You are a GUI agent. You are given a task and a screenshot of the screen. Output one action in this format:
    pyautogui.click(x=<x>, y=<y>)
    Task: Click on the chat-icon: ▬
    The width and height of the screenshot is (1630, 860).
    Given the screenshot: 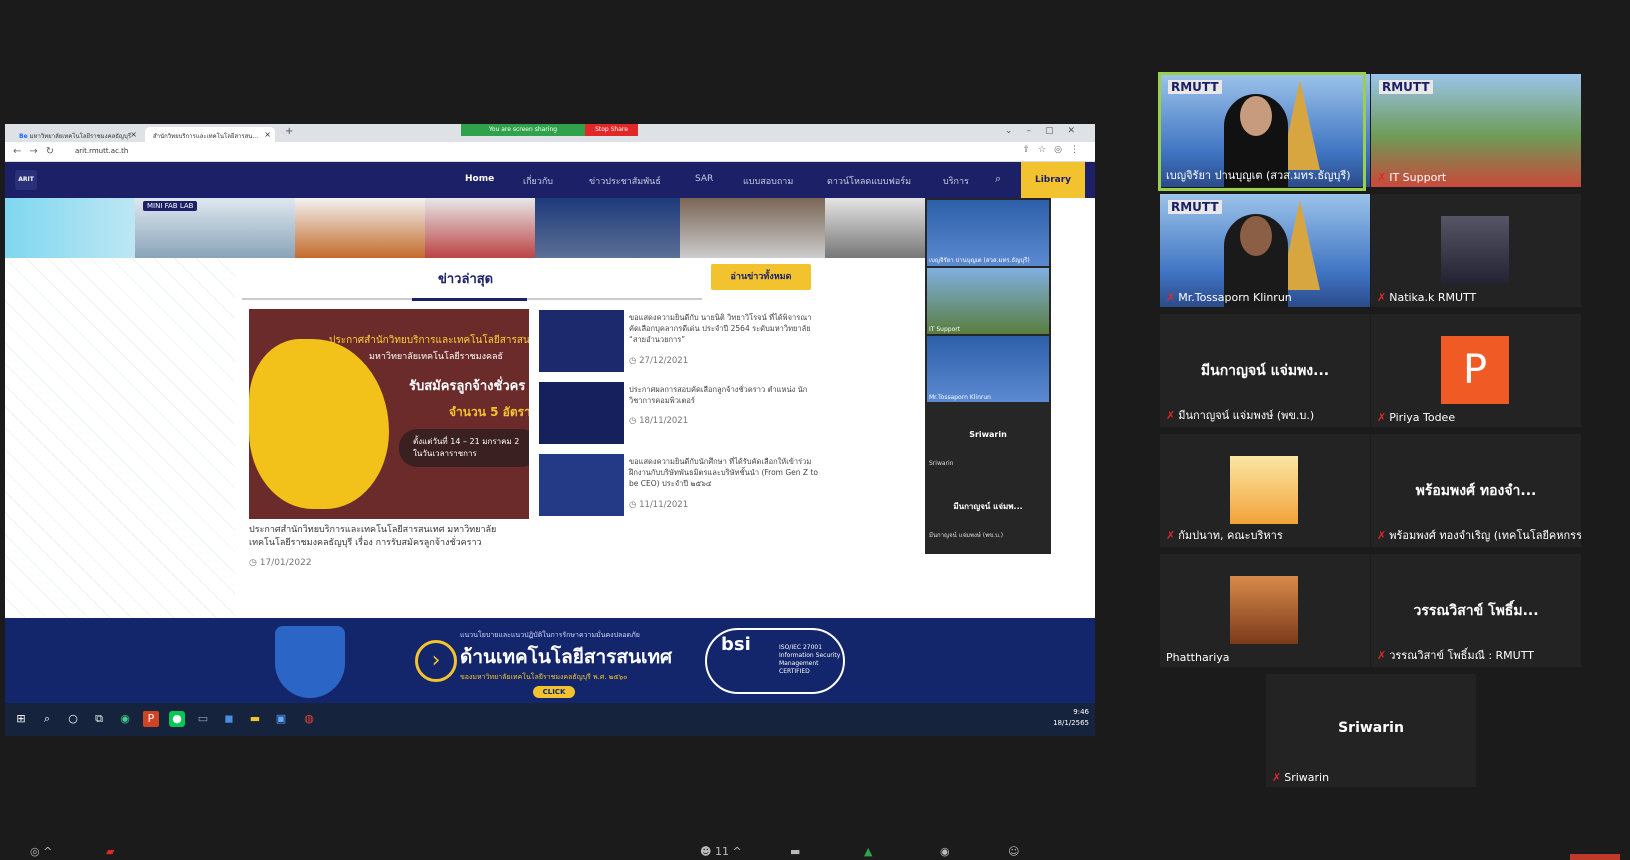 What is the action you would take?
    pyautogui.click(x=795, y=851)
    